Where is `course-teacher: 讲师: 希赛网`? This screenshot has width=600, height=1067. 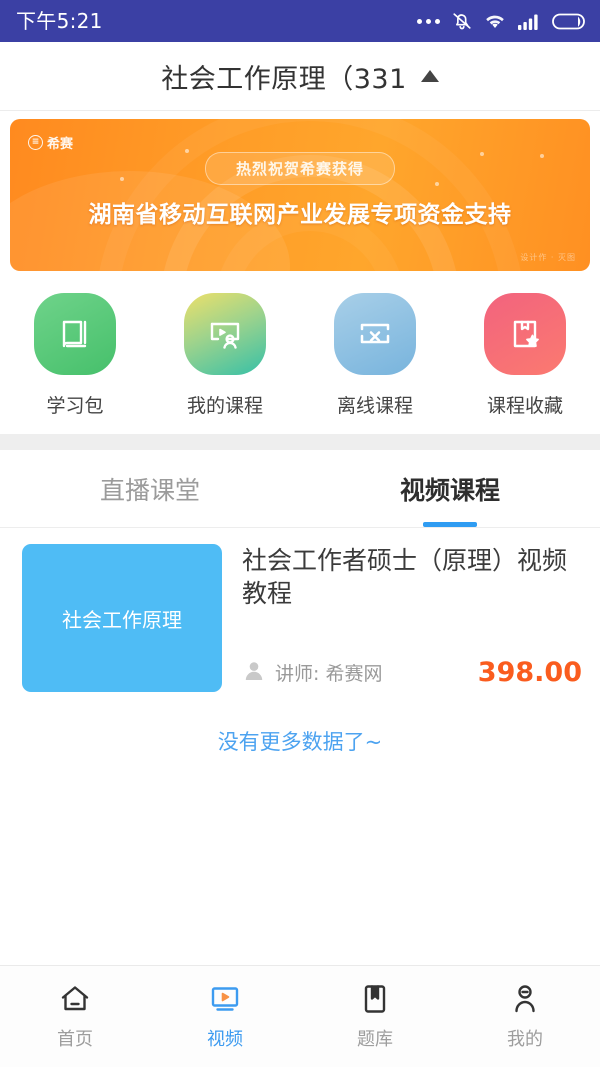 course-teacher: 讲师: 希赛网 is located at coordinates (312, 673).